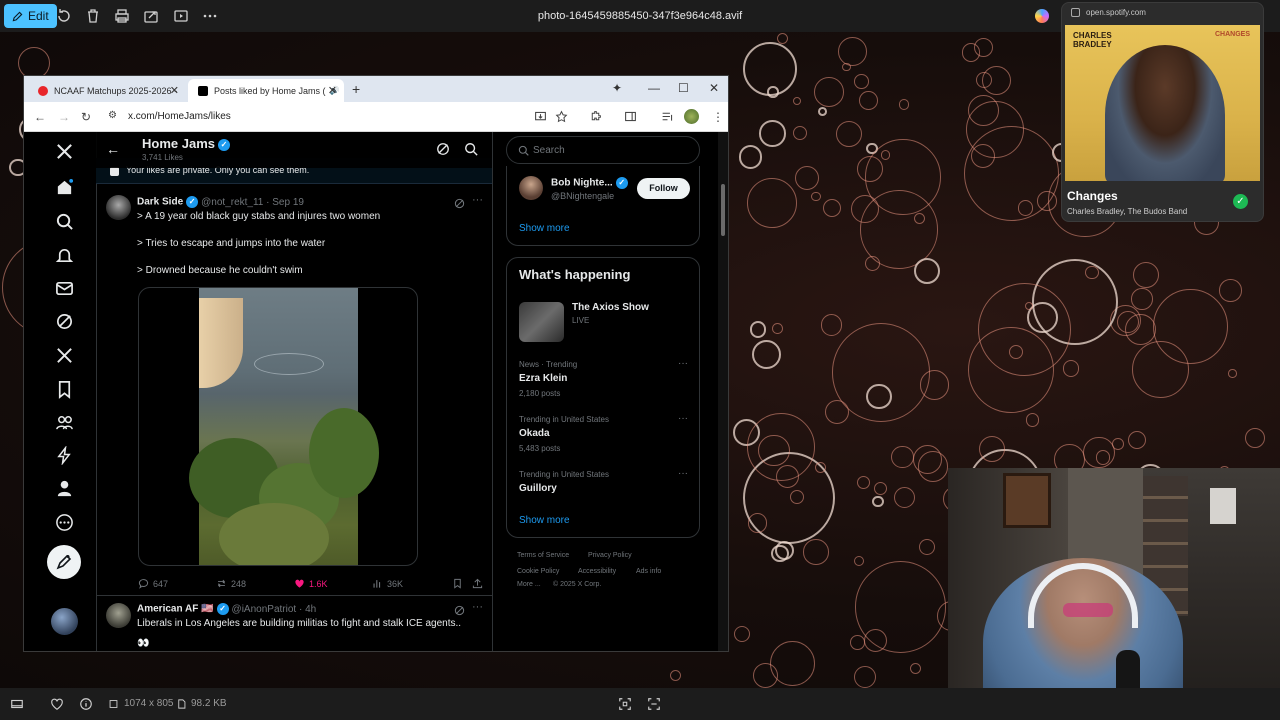 This screenshot has height=720, width=1280. I want to click on favorite-icon, so click(57, 704).